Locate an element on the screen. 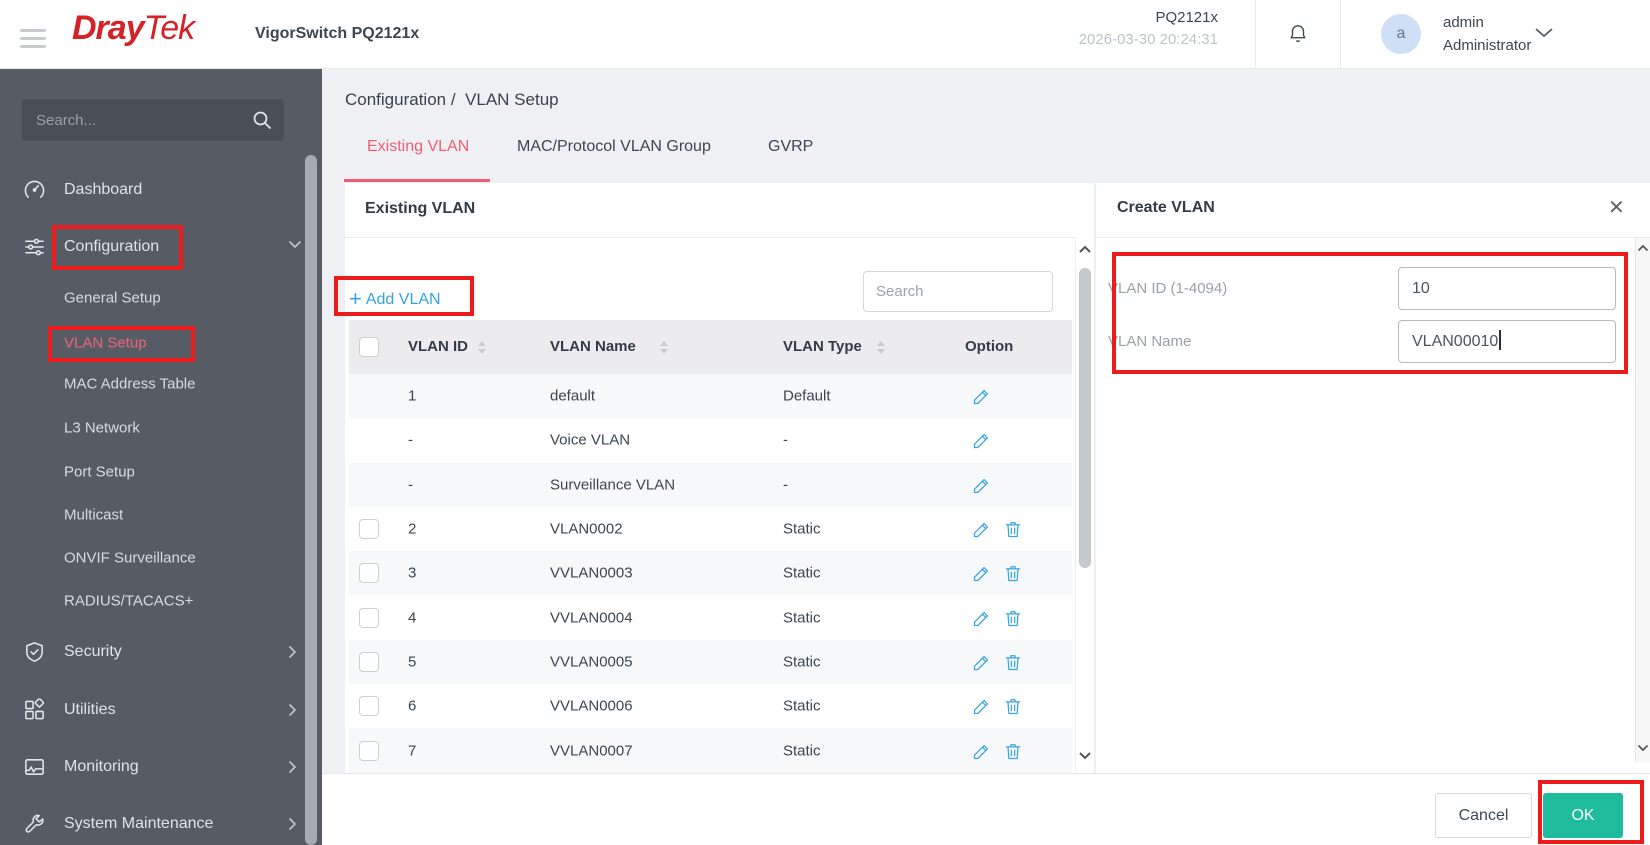 The height and width of the screenshot is (845, 1650). sidebar-item-port-setup: Port Setup is located at coordinates (161, 472).